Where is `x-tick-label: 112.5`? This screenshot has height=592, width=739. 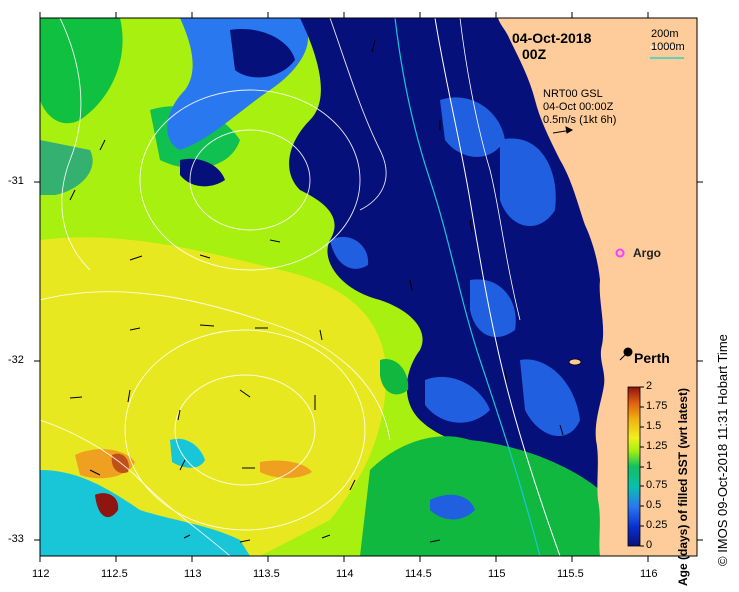 x-tick-label: 112.5 is located at coordinates (114, 574).